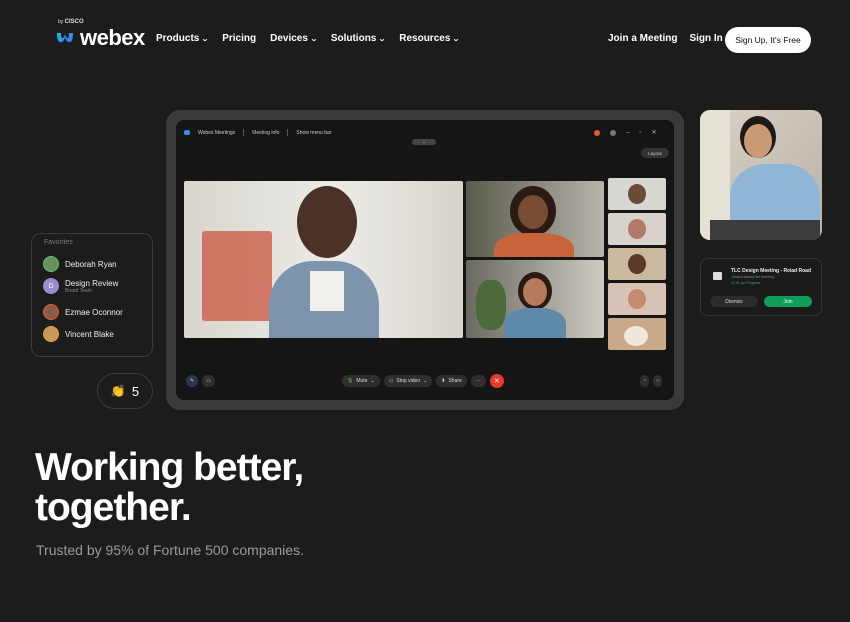 This screenshot has width=850, height=622. What do you see at coordinates (323, 259) in the screenshot?
I see `video-main-speaker` at bounding box center [323, 259].